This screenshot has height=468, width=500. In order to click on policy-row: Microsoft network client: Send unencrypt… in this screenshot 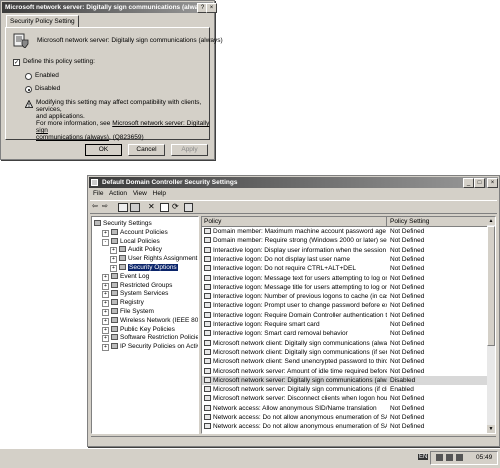, I will do `click(344, 361)`.